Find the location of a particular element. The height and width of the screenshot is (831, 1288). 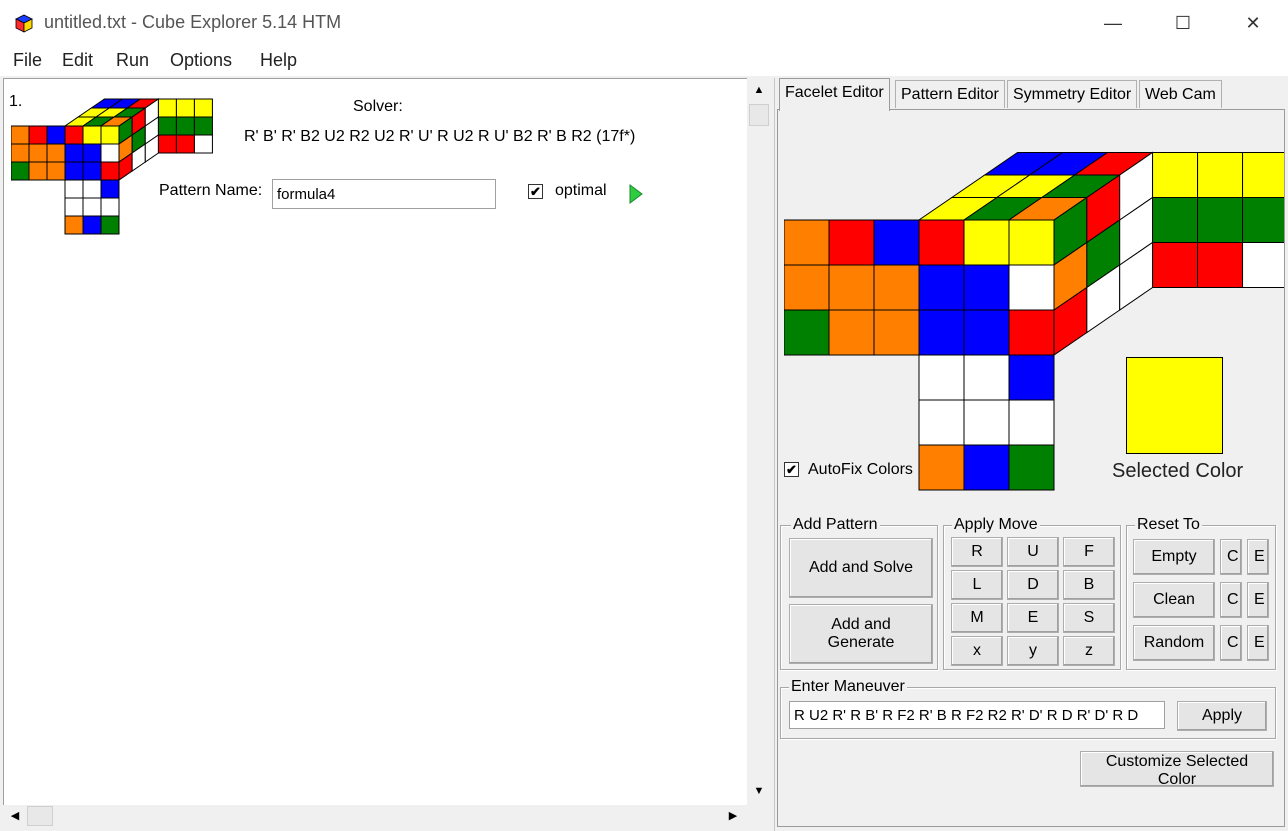

scroll-right-button: ▶ is located at coordinates (733, 816).